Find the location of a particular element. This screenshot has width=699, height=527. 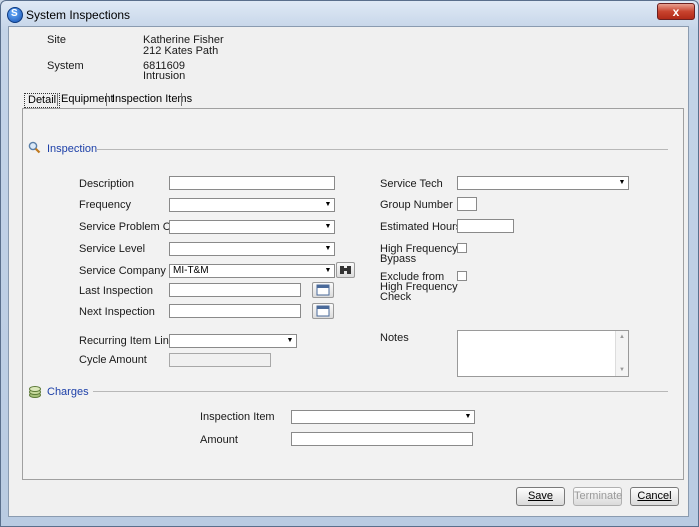

frequency-label: Frequency is located at coordinates (105, 205).